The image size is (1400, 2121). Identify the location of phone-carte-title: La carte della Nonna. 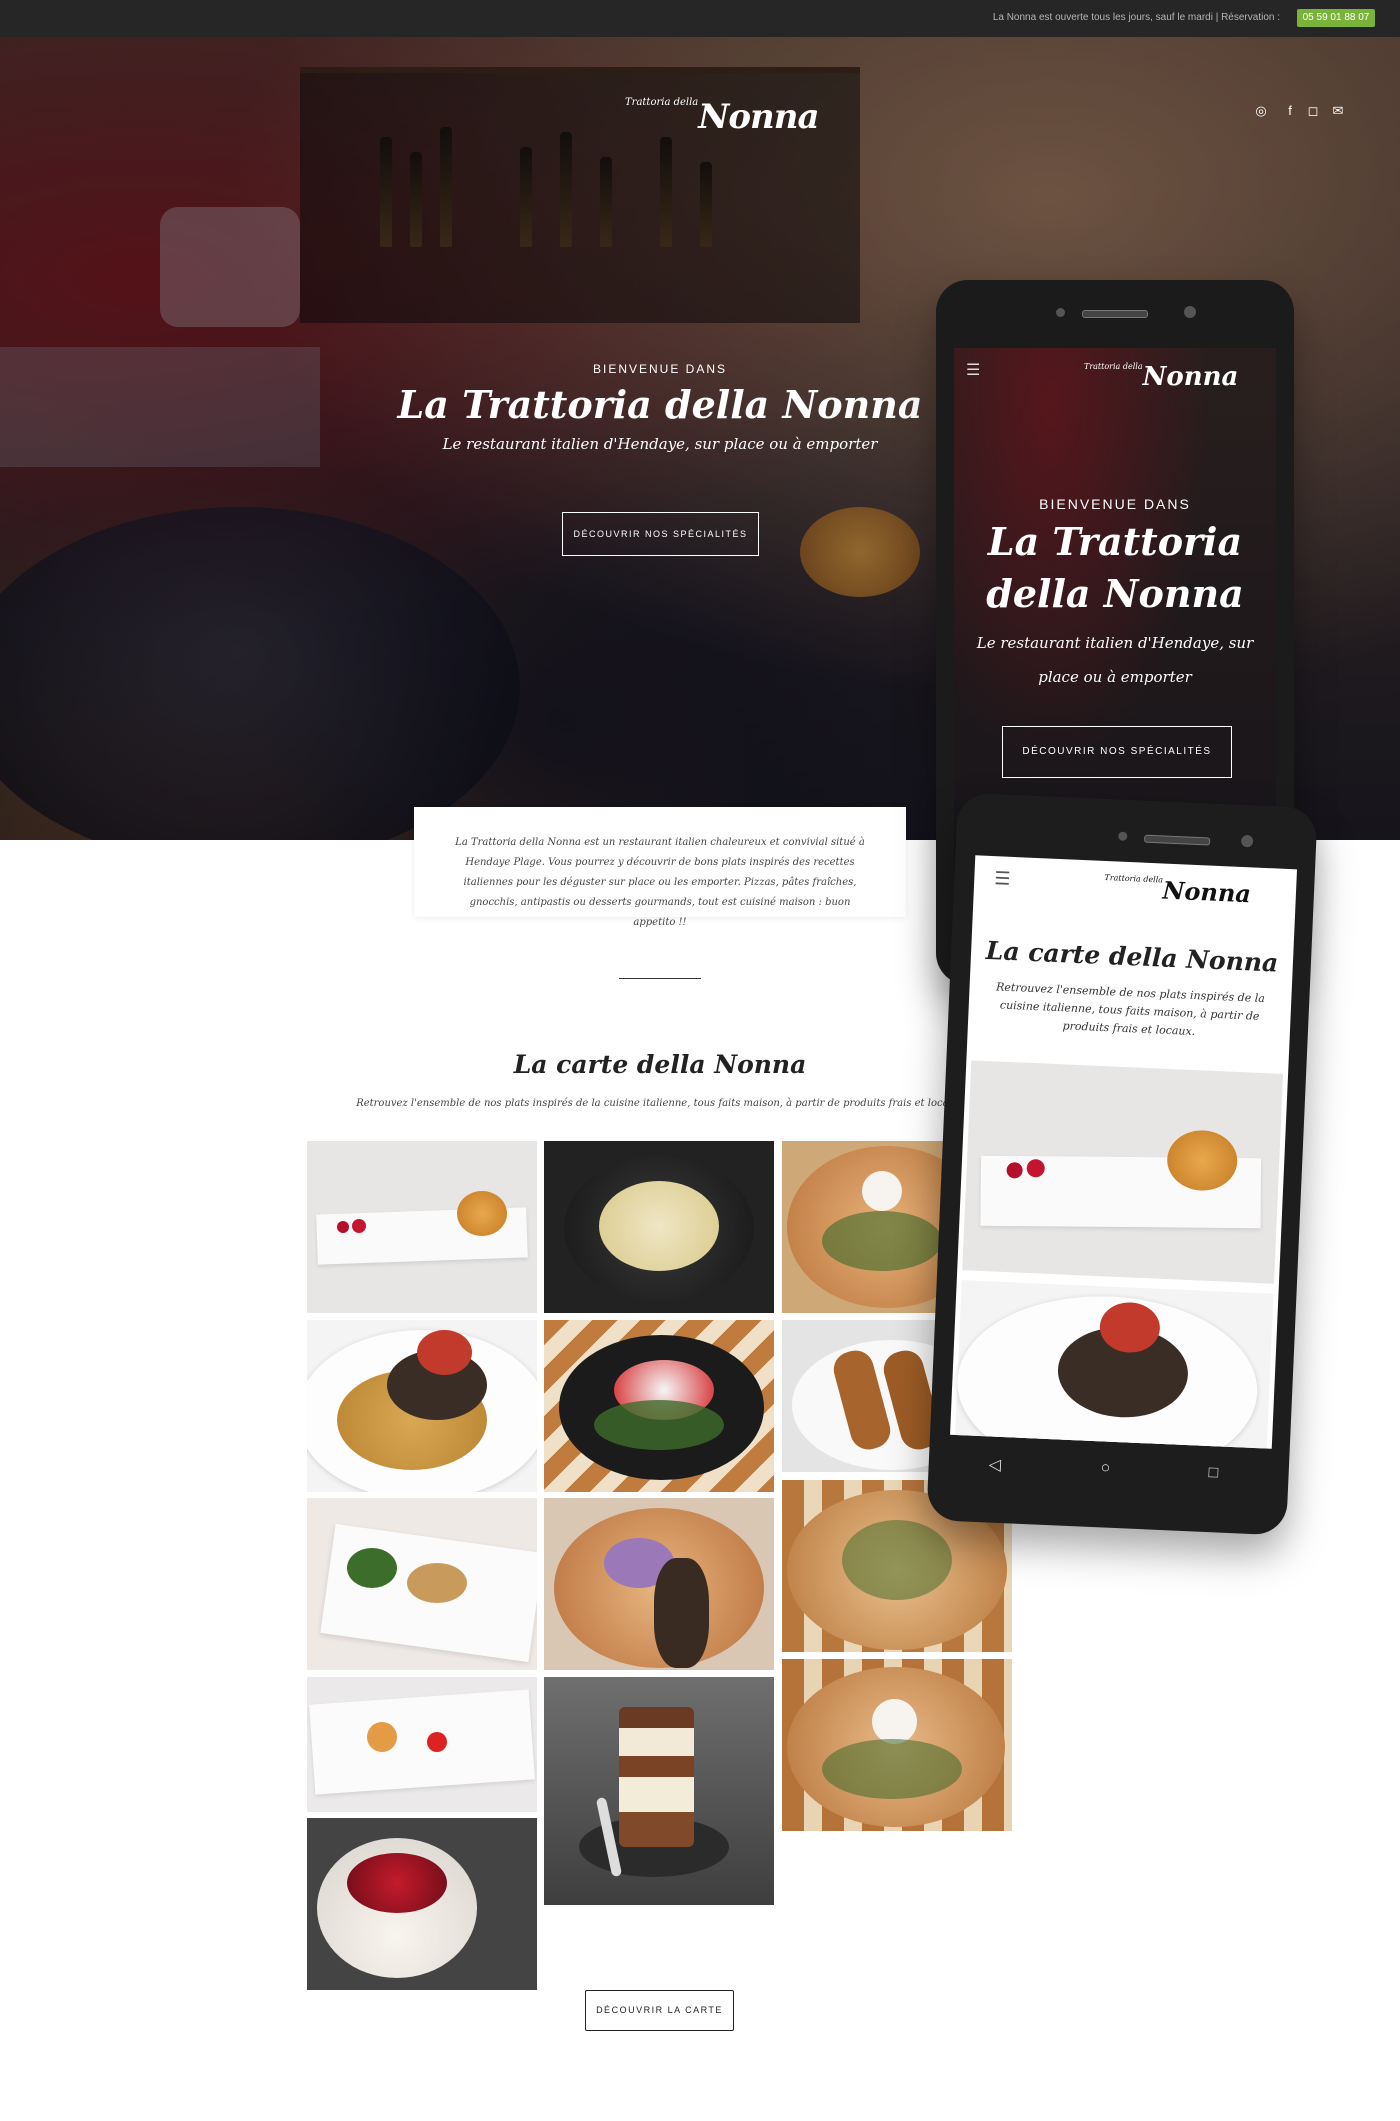
(1132, 956).